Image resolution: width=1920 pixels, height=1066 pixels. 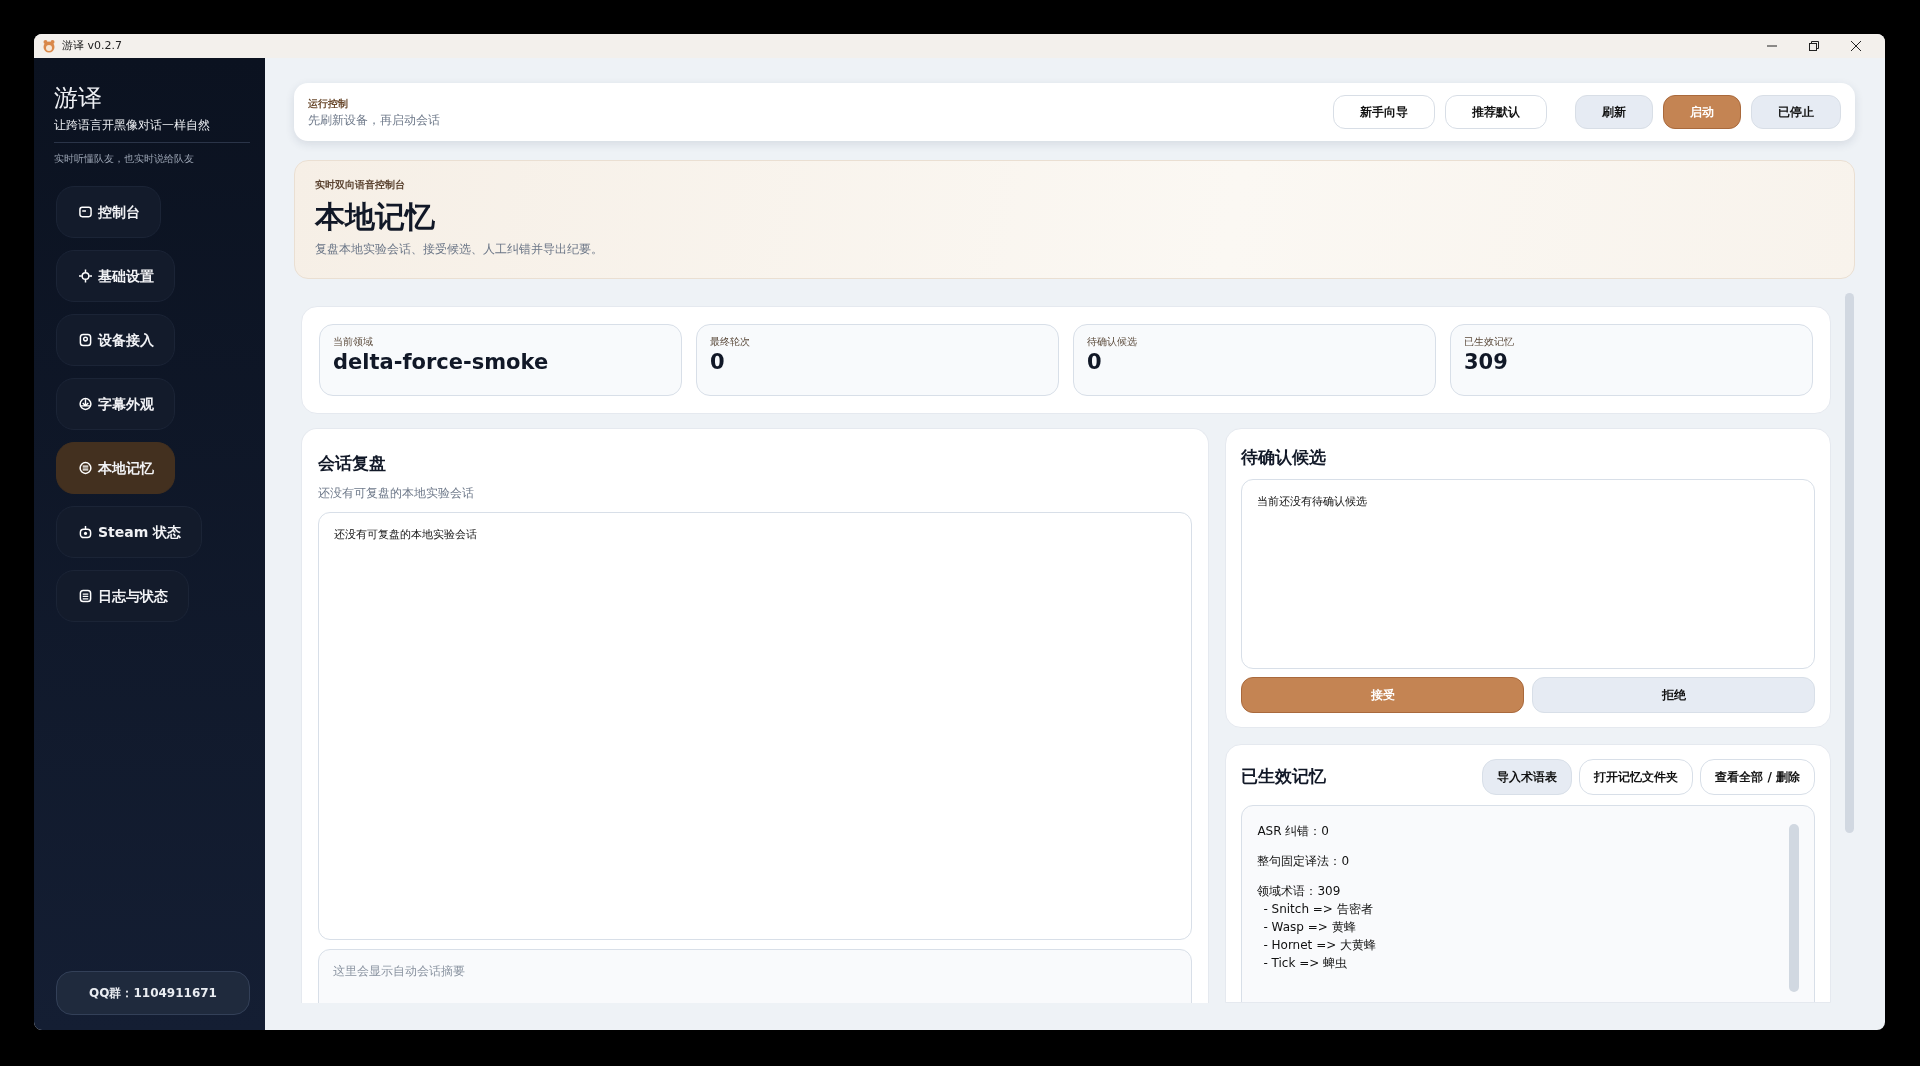 I want to click on device-icon, so click(x=85, y=340).